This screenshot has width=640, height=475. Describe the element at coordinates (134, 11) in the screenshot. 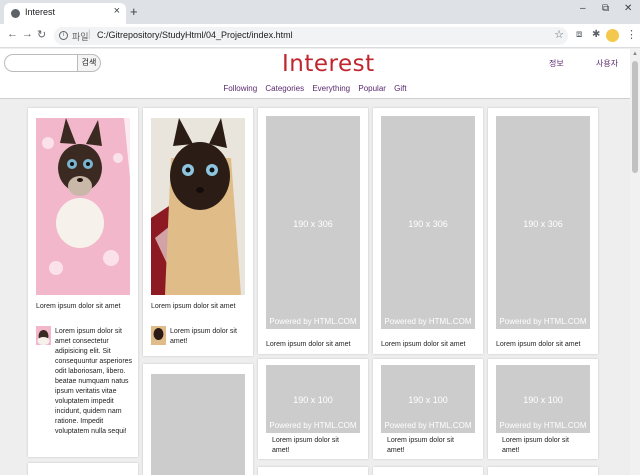

I see `new-tab-button: +` at that location.